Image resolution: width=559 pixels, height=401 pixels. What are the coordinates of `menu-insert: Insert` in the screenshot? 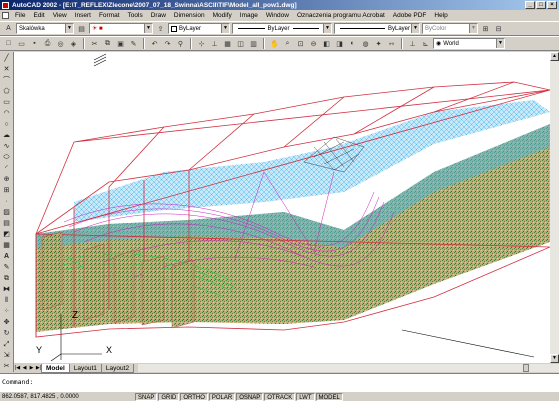 It's located at (83, 15).